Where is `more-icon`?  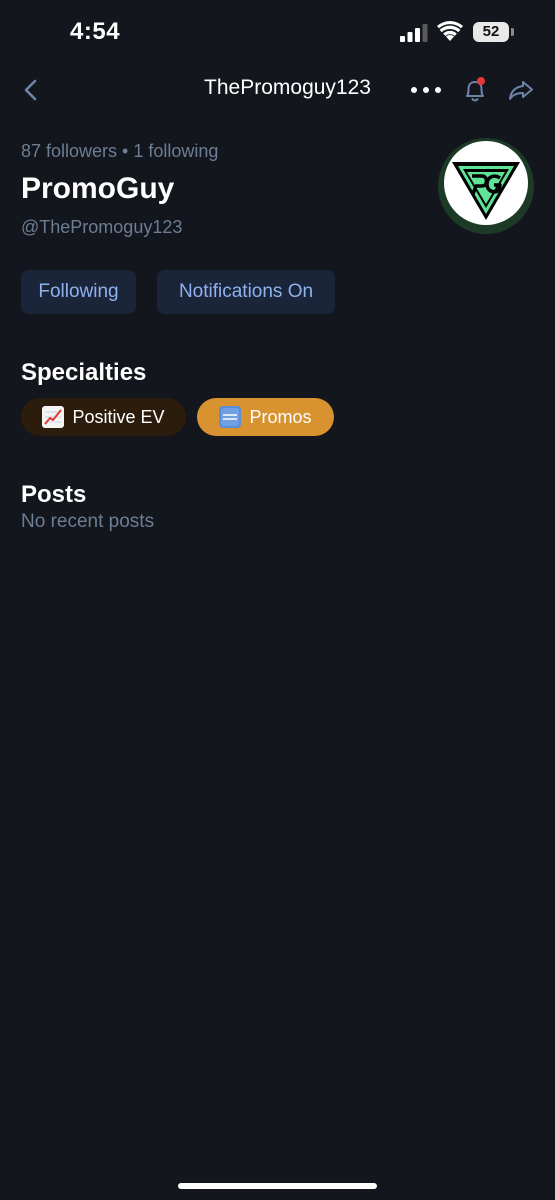 more-icon is located at coordinates (426, 90).